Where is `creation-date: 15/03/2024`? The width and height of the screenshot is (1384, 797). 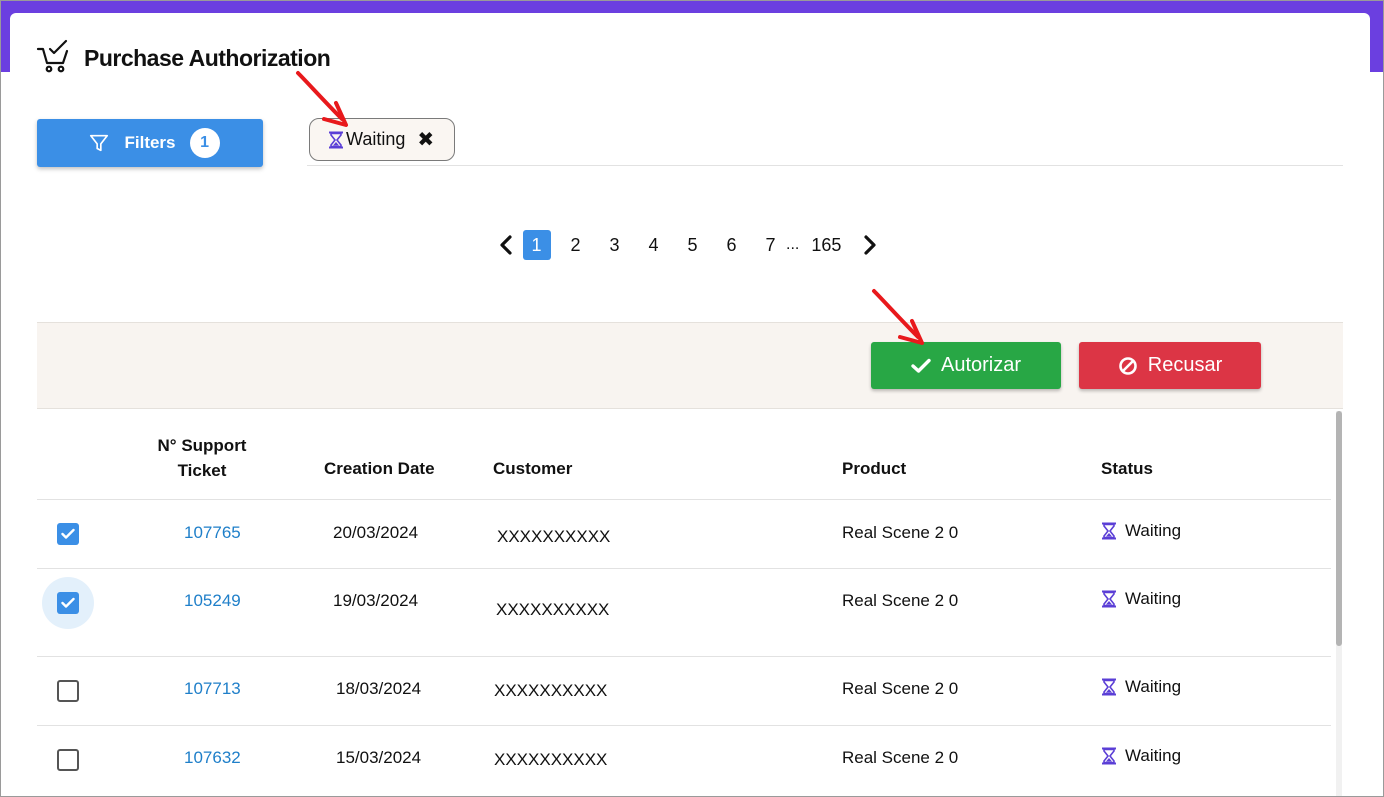 creation-date: 15/03/2024 is located at coordinates (379, 757).